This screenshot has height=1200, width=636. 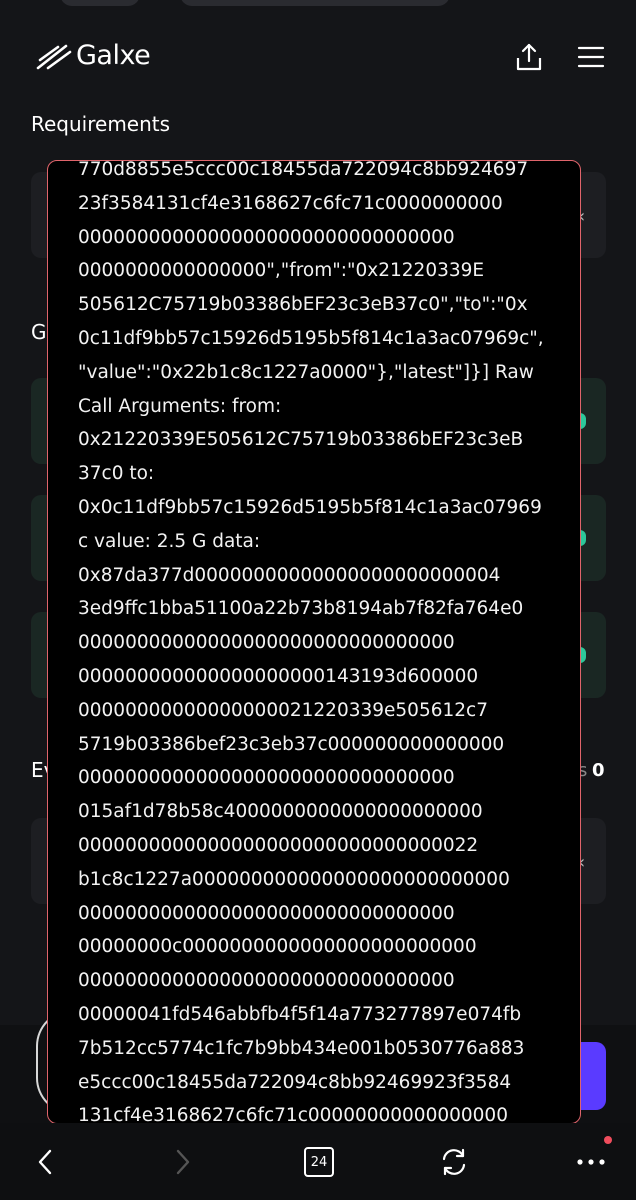 What do you see at coordinates (300, 1014) in the screenshot?
I see `error-line: 00000041fd546abbfb4f5f14a773277897e074fb` at bounding box center [300, 1014].